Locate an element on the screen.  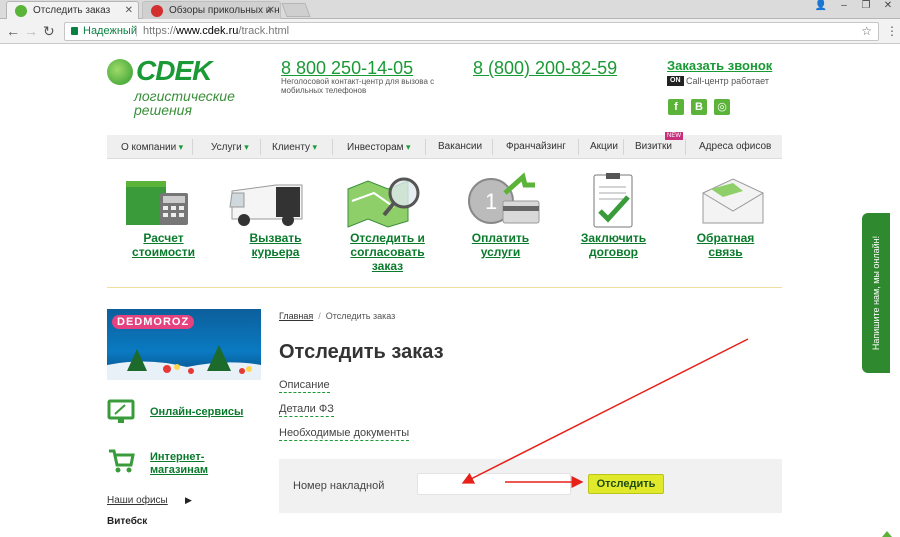
nav-client: Клиенту is located at coordinates (294, 147).